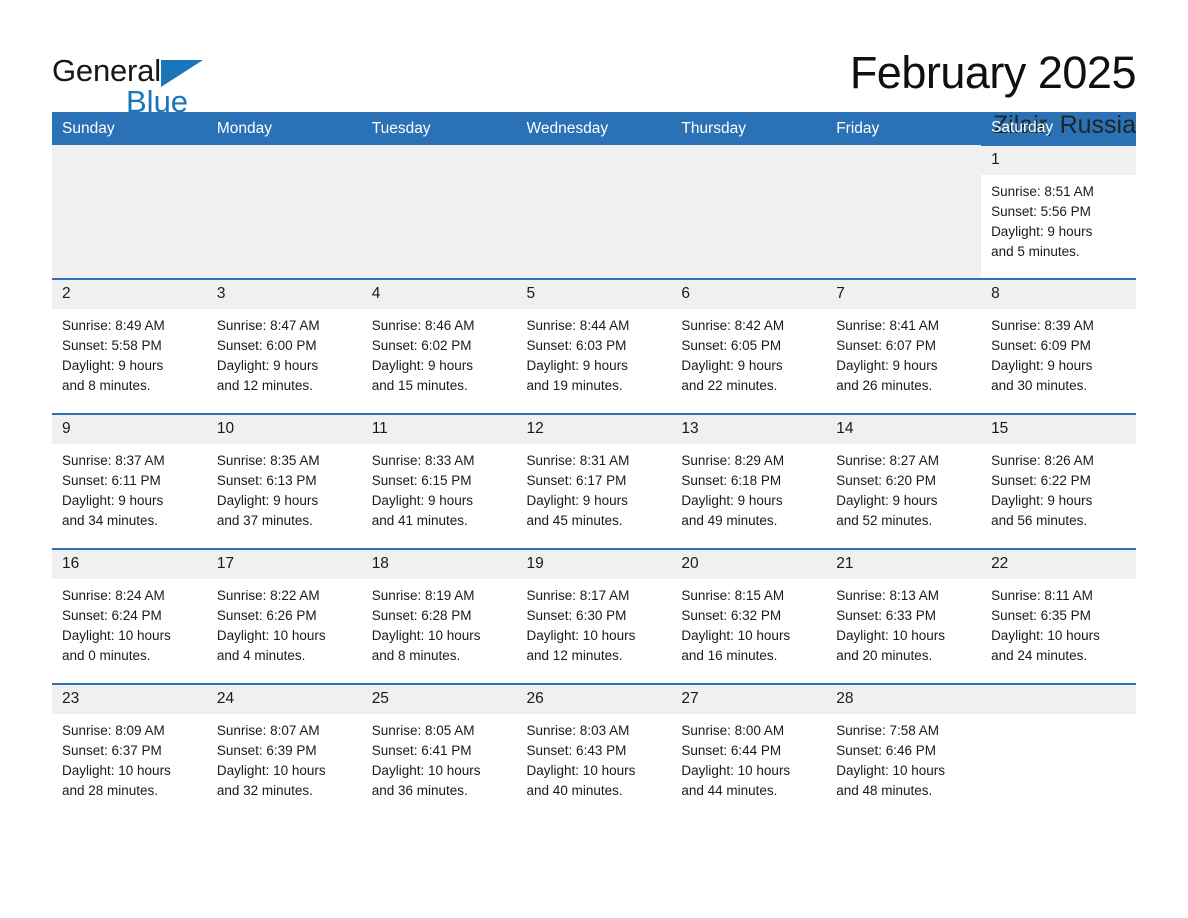 This screenshot has width=1188, height=918. I want to click on day-number: 8, so click(1058, 294).